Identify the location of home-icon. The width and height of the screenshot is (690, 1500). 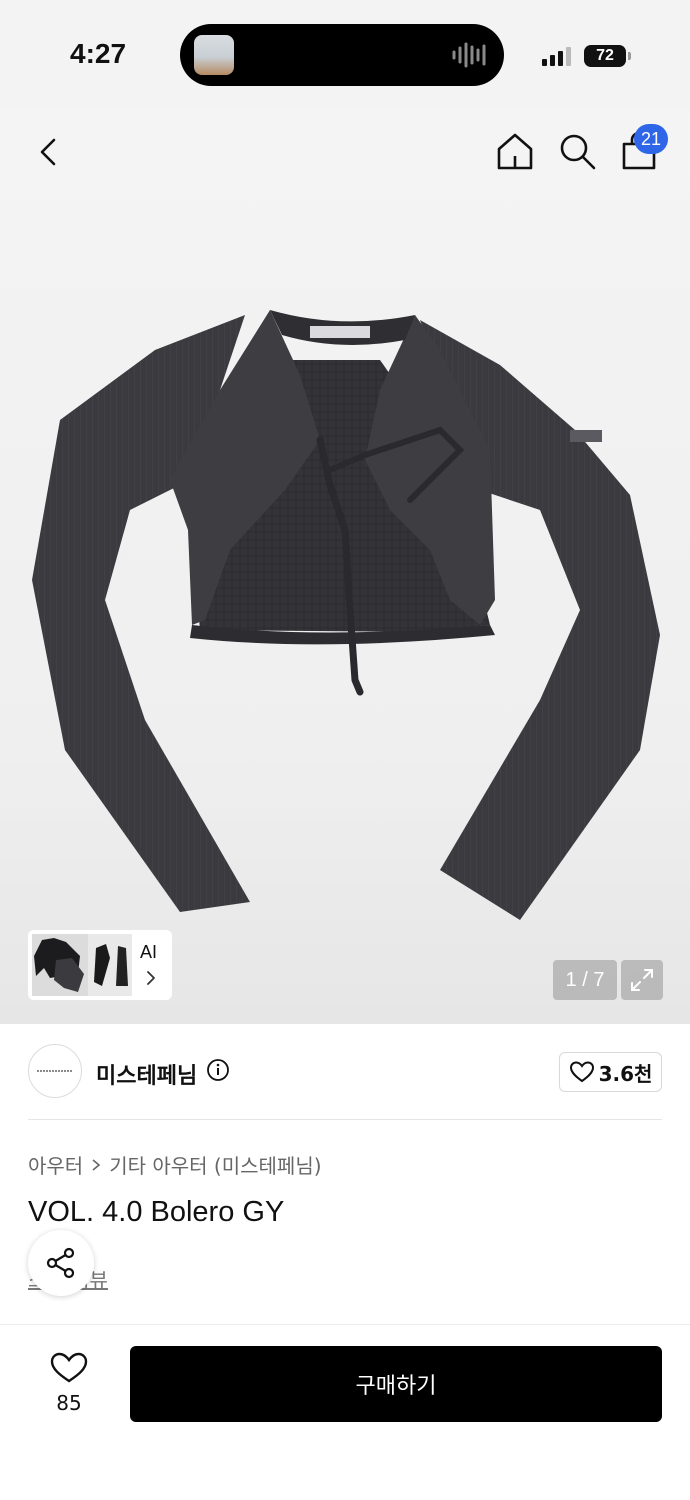
(515, 151).